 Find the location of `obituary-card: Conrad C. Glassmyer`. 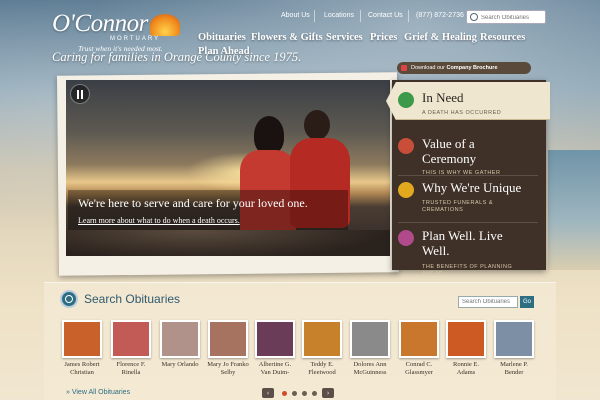

obituary-card: Conrad C. Glassmyer is located at coordinates (419, 348).